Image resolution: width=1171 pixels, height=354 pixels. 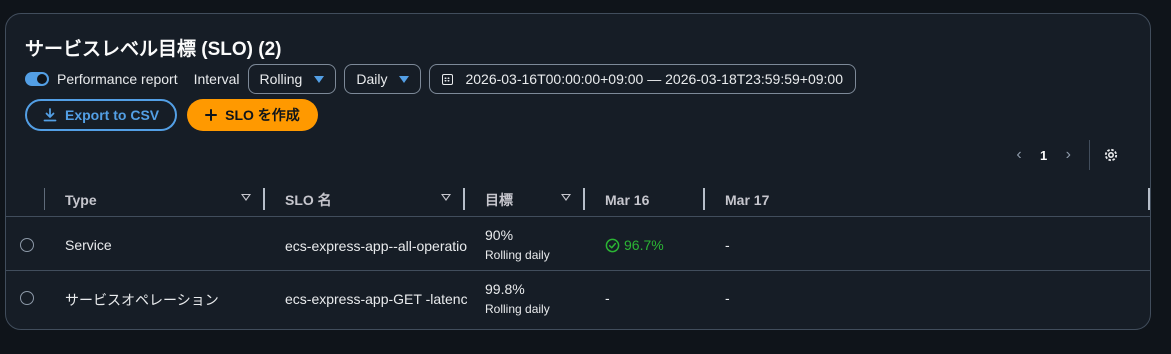 I want to click on toggle-knob, so click(x=42, y=79).